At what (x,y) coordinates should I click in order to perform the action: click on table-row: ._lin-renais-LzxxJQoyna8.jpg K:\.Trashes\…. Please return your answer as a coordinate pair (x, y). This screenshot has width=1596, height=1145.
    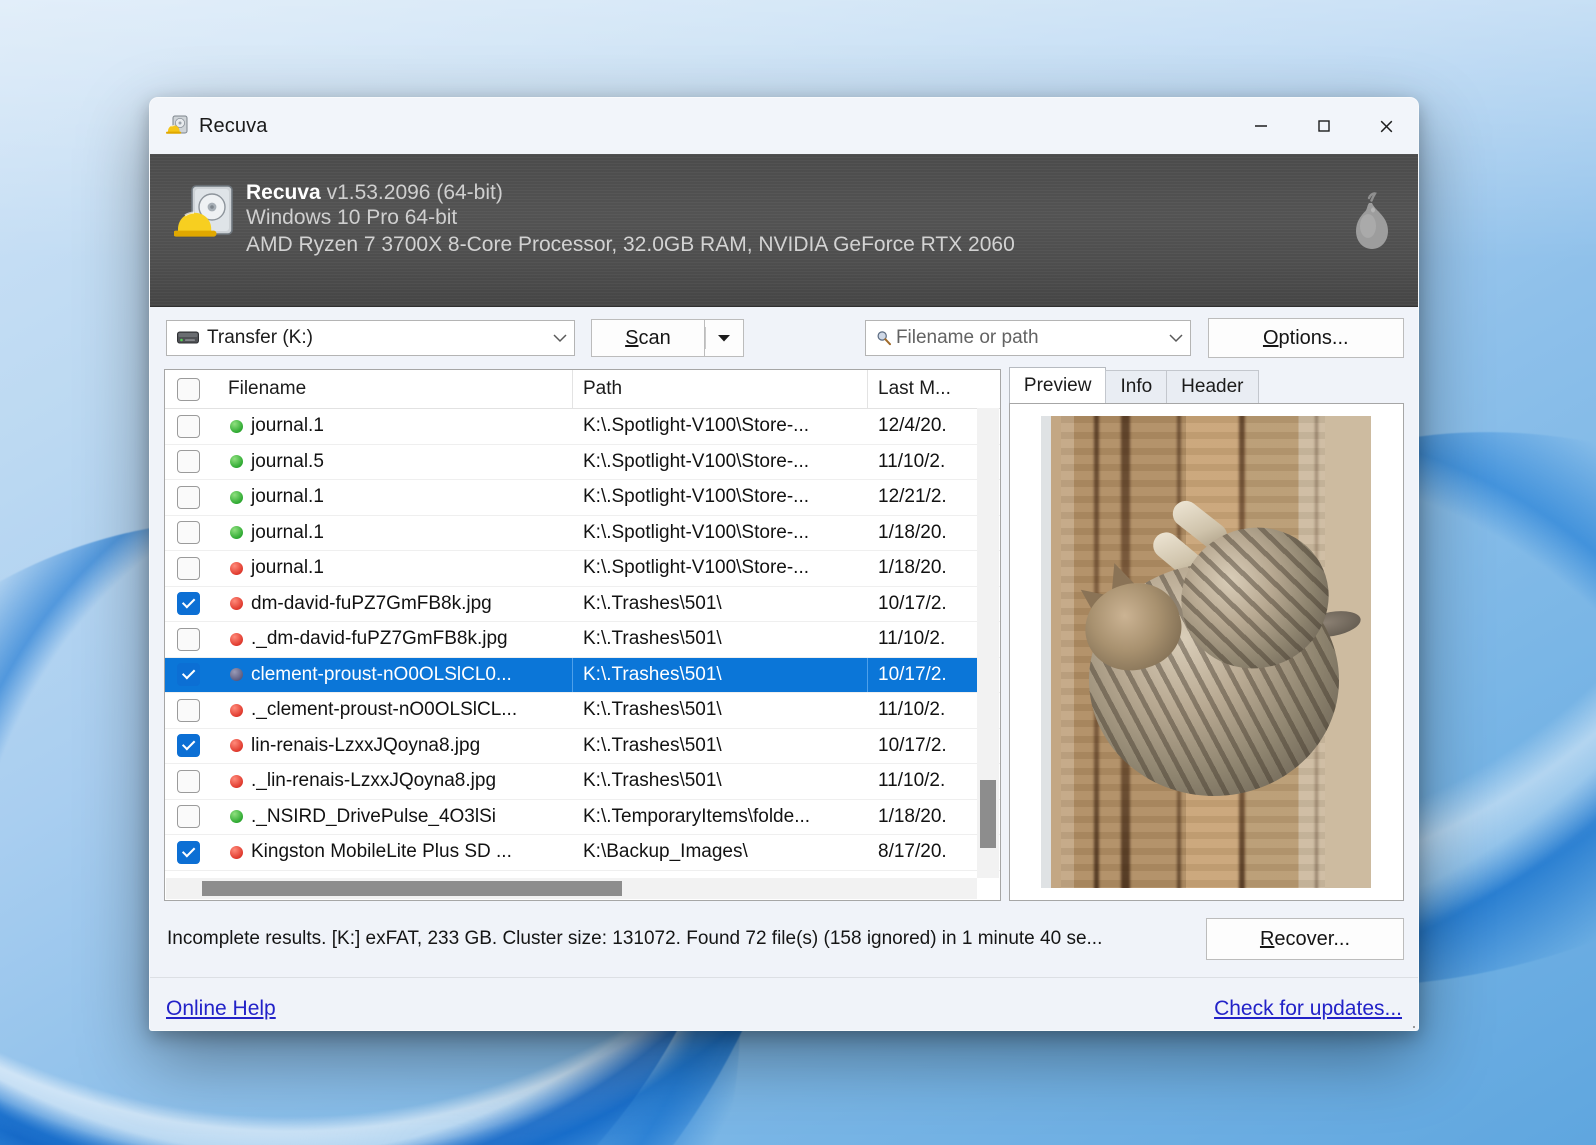
    Looking at the image, I should click on (582, 782).